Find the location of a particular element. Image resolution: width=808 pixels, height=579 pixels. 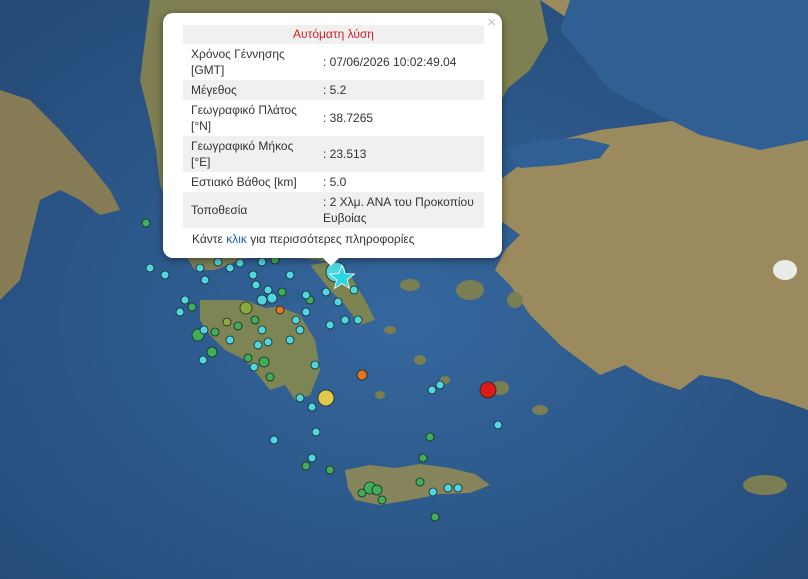

info-label: Εστιακό Βάθος [km] is located at coordinates (244, 182).